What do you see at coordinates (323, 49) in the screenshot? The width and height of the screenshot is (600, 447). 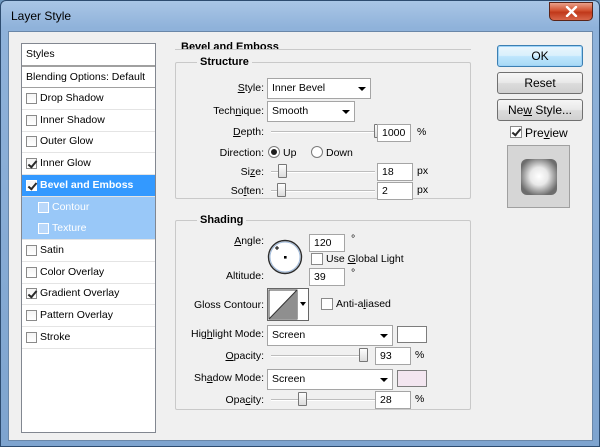 I see `section-divider` at bounding box center [323, 49].